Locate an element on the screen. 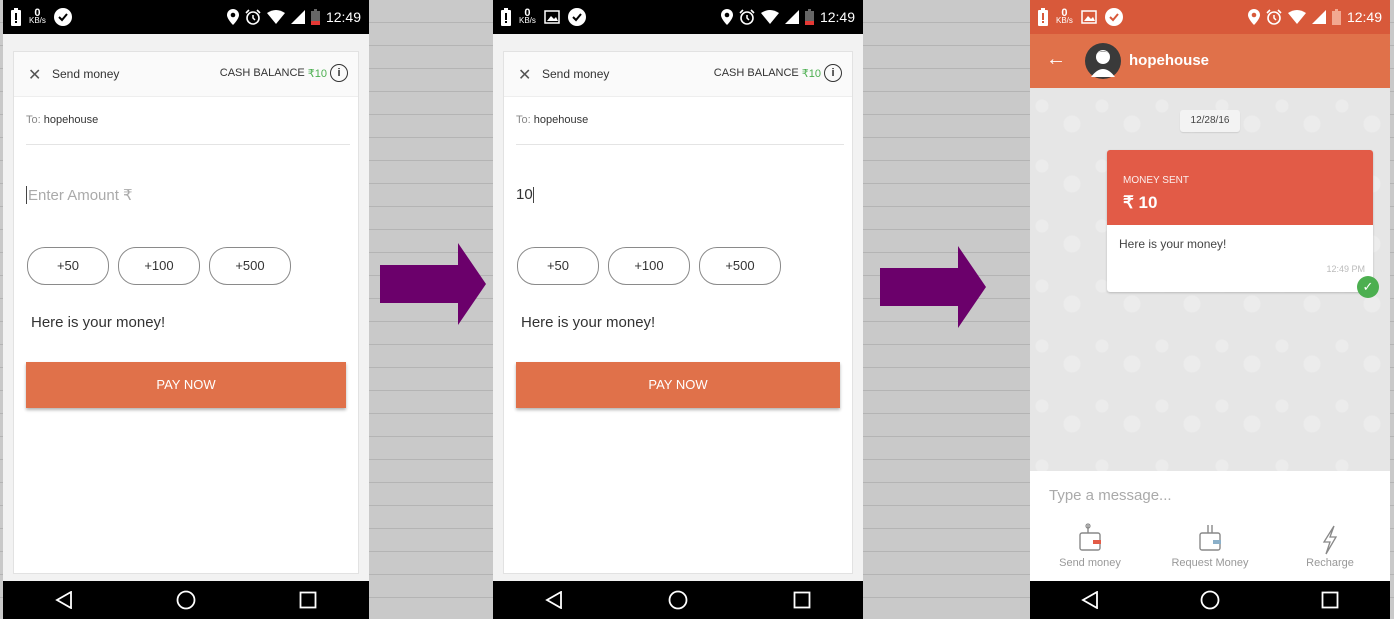 The height and width of the screenshot is (619, 1394). text-cursor is located at coordinates (533, 195).